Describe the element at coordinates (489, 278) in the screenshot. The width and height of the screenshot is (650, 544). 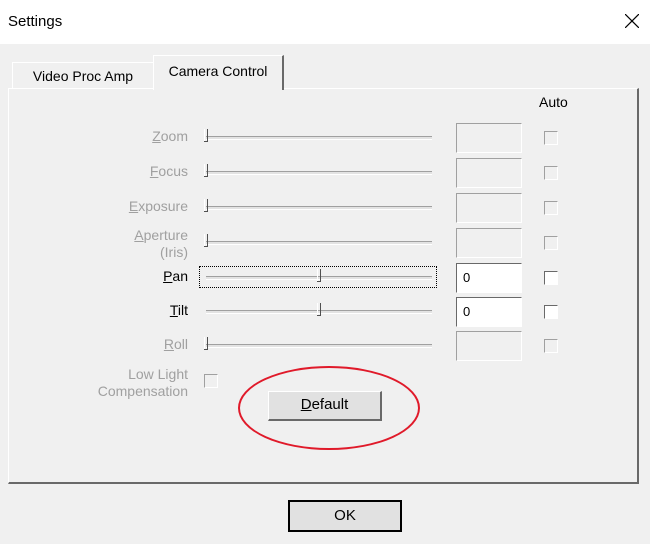
I see `value-field-pan: 0` at that location.